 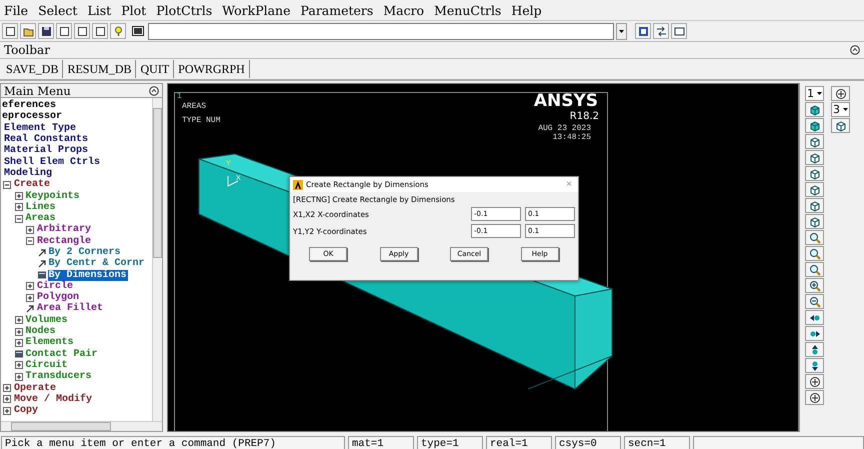 What do you see at coordinates (40, 207) in the screenshot?
I see `menu-tree-item: Lines` at bounding box center [40, 207].